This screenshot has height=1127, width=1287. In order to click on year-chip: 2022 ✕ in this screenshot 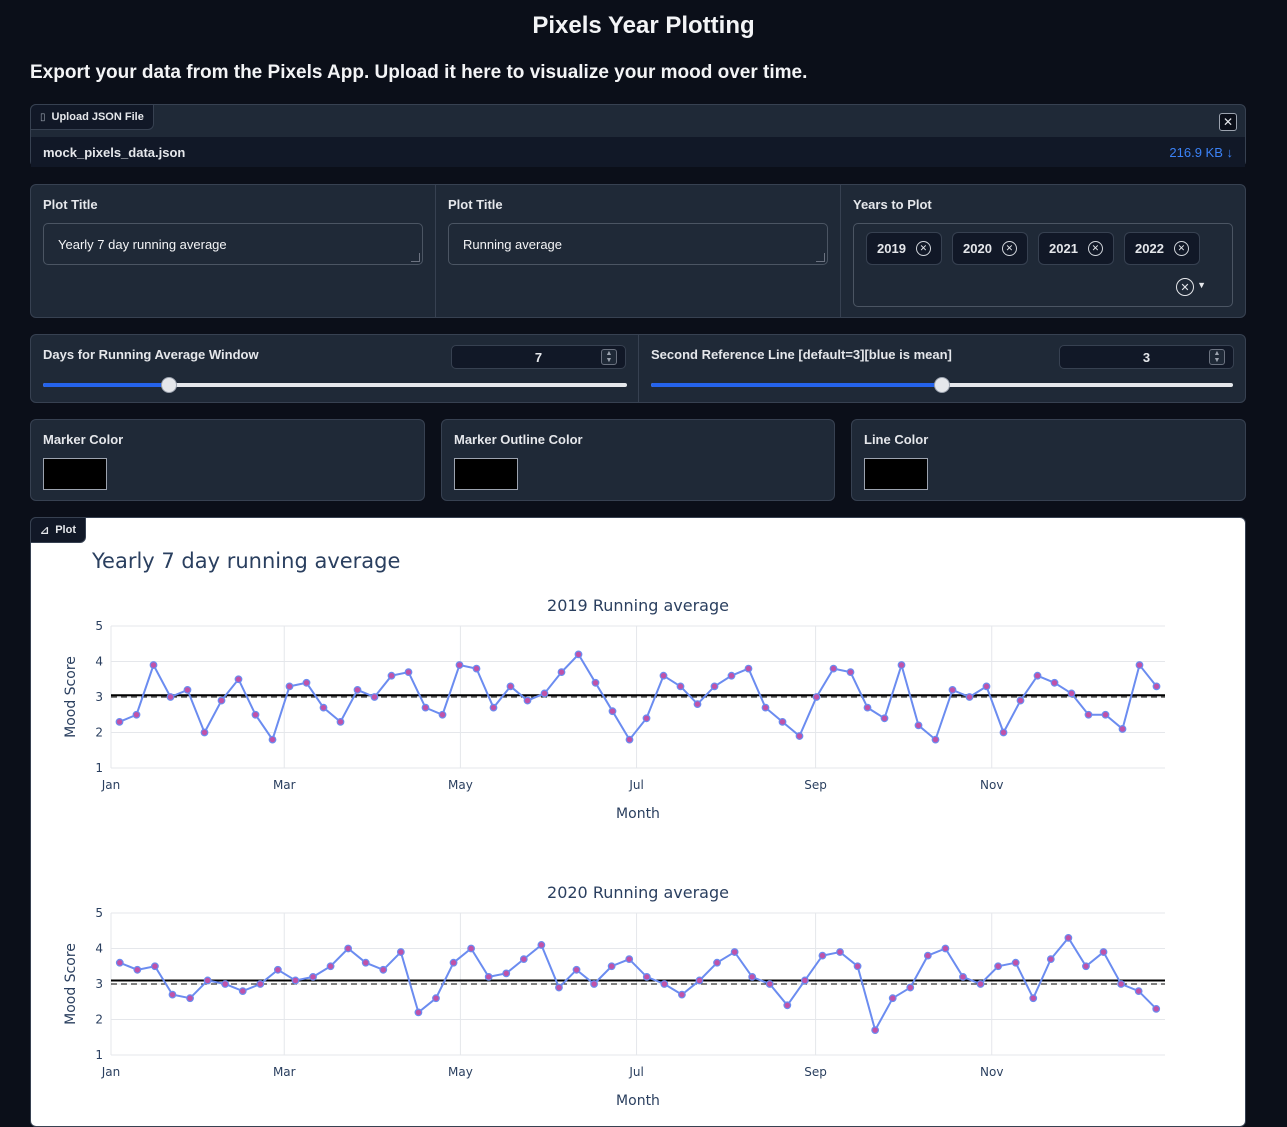, I will do `click(1162, 248)`.